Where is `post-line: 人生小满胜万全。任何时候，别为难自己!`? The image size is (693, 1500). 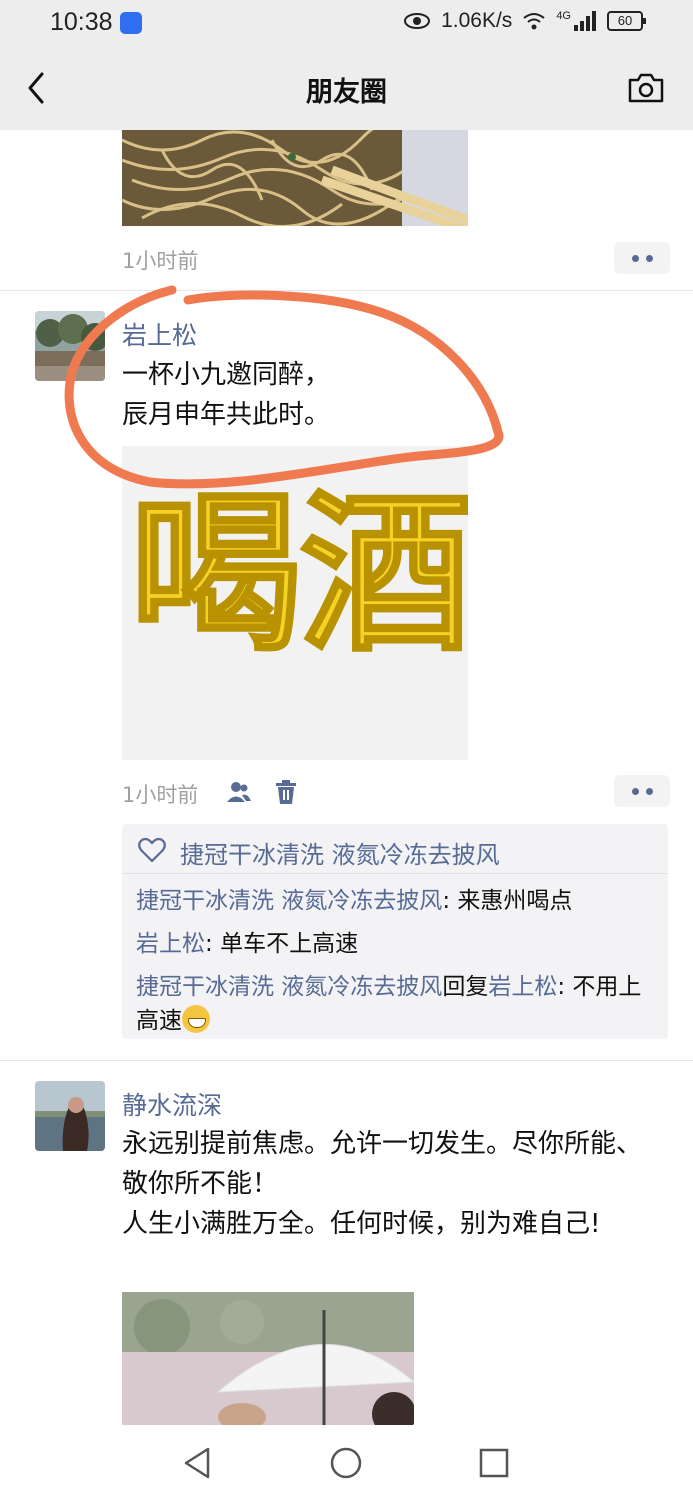 post-line: 人生小满胜万全。任何时候，别为难自己! is located at coordinates (361, 1224).